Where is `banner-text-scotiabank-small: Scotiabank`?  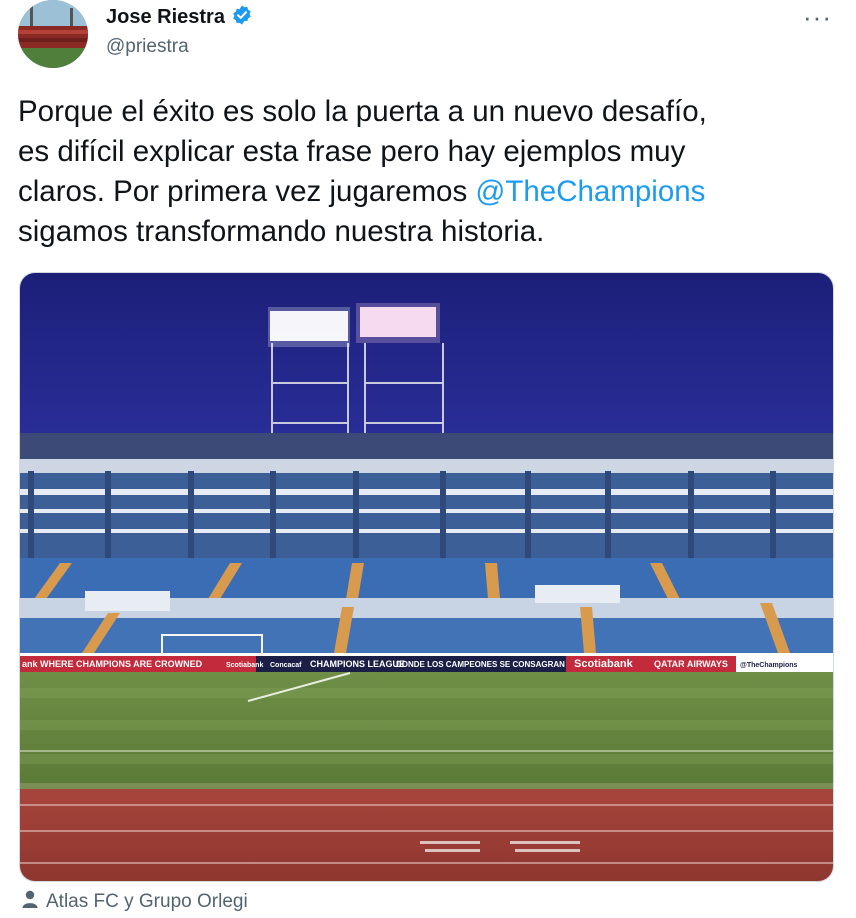 banner-text-scotiabank-small: Scotiabank is located at coordinates (244, 665).